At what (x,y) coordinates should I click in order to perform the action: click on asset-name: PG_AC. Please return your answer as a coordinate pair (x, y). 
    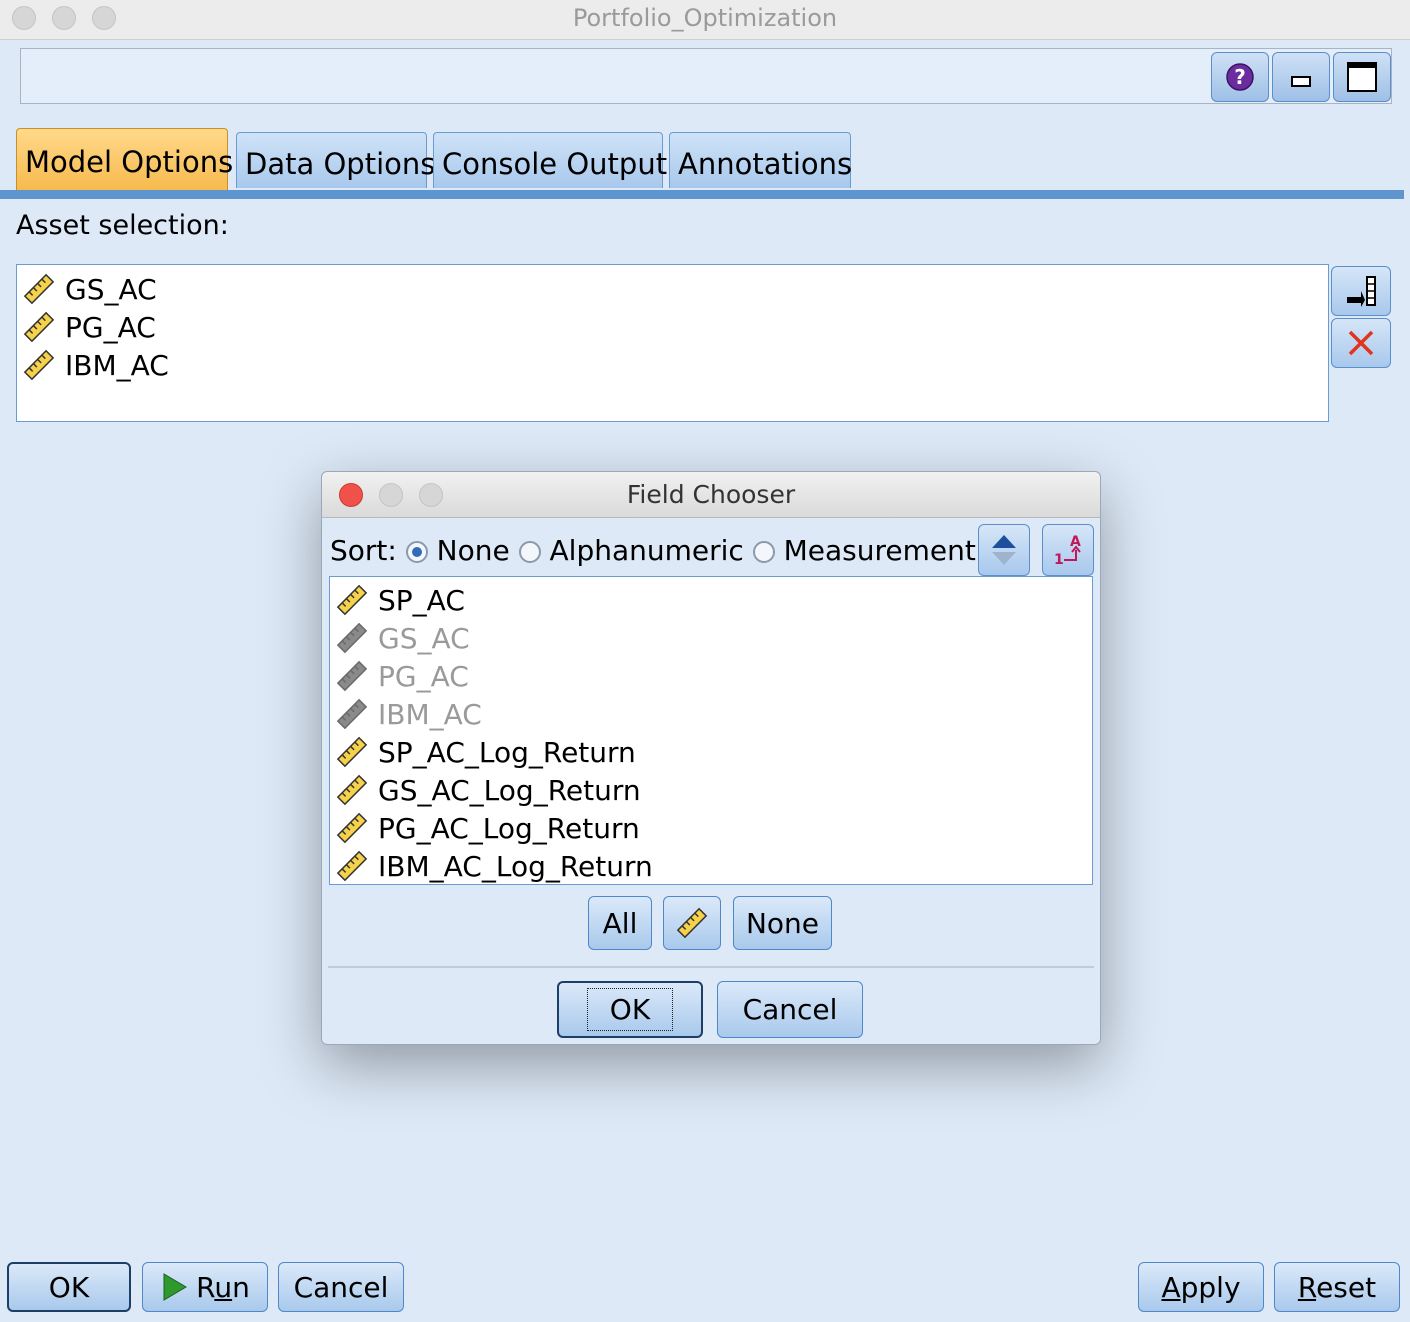
    Looking at the image, I should click on (110, 327).